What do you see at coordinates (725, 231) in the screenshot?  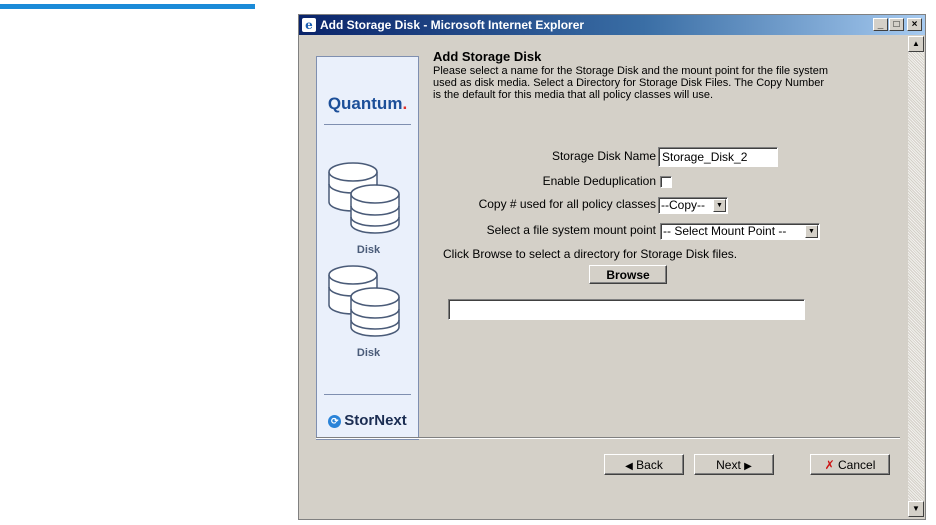 I see `mount-point-value: -- Select Mount Point --` at bounding box center [725, 231].